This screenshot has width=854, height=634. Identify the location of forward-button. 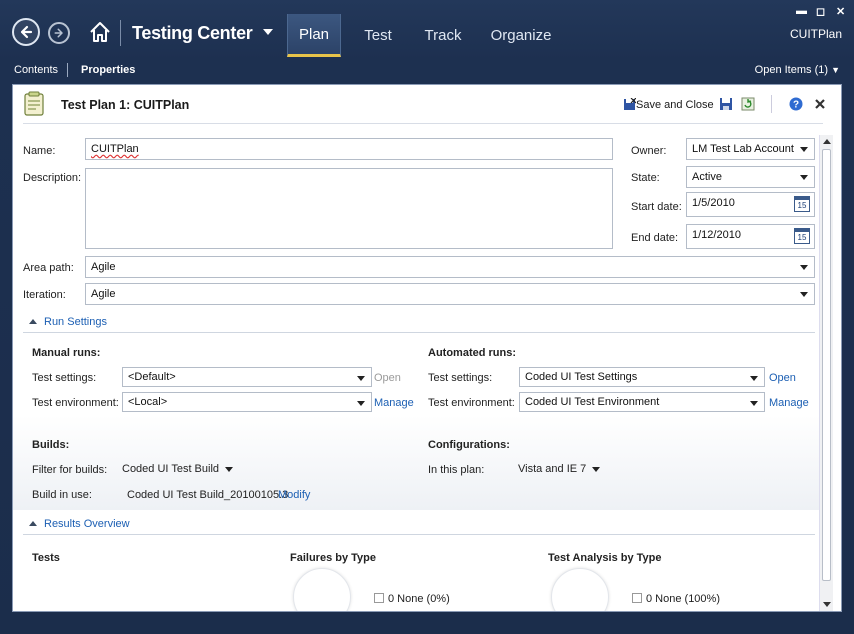
(59, 33).